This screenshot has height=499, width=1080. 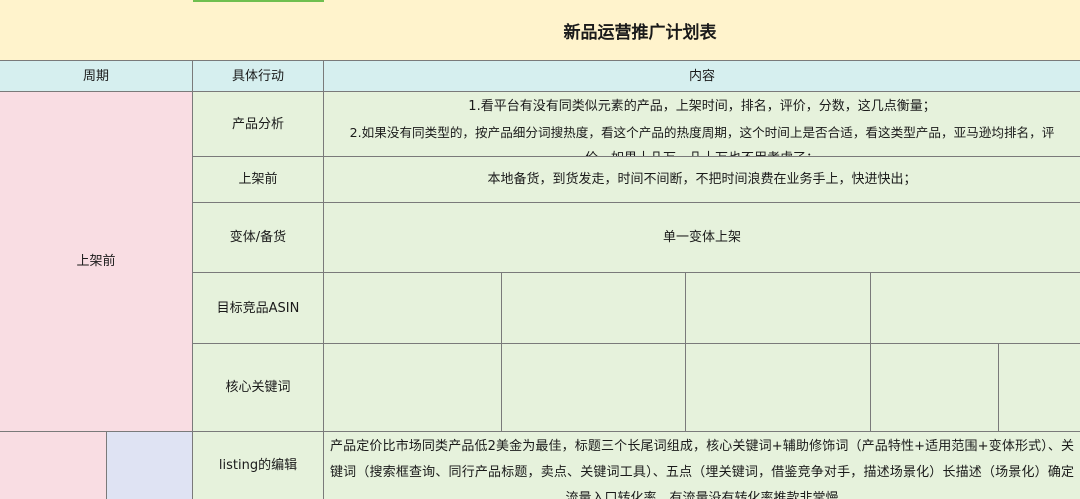 What do you see at coordinates (258, 124) in the screenshot?
I see `action-product-analysis: 产品分析` at bounding box center [258, 124].